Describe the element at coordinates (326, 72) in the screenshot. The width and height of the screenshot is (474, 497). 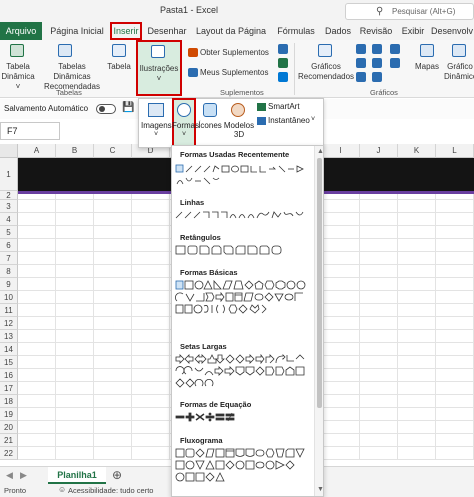
I see `graficos-recomendados-button: Gráficos Recomendados` at that location.